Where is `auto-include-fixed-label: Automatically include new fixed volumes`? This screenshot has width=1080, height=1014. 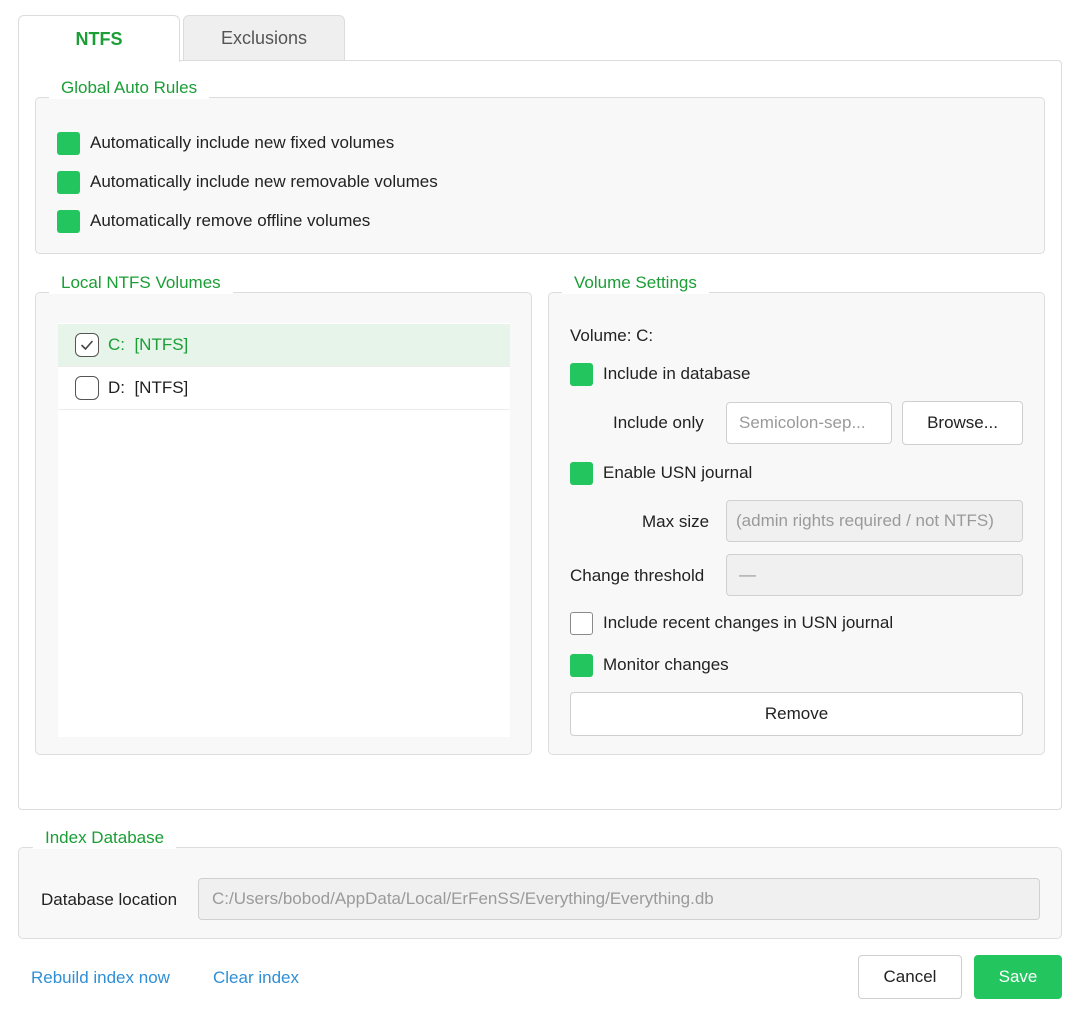 auto-include-fixed-label: Automatically include new fixed volumes is located at coordinates (242, 142).